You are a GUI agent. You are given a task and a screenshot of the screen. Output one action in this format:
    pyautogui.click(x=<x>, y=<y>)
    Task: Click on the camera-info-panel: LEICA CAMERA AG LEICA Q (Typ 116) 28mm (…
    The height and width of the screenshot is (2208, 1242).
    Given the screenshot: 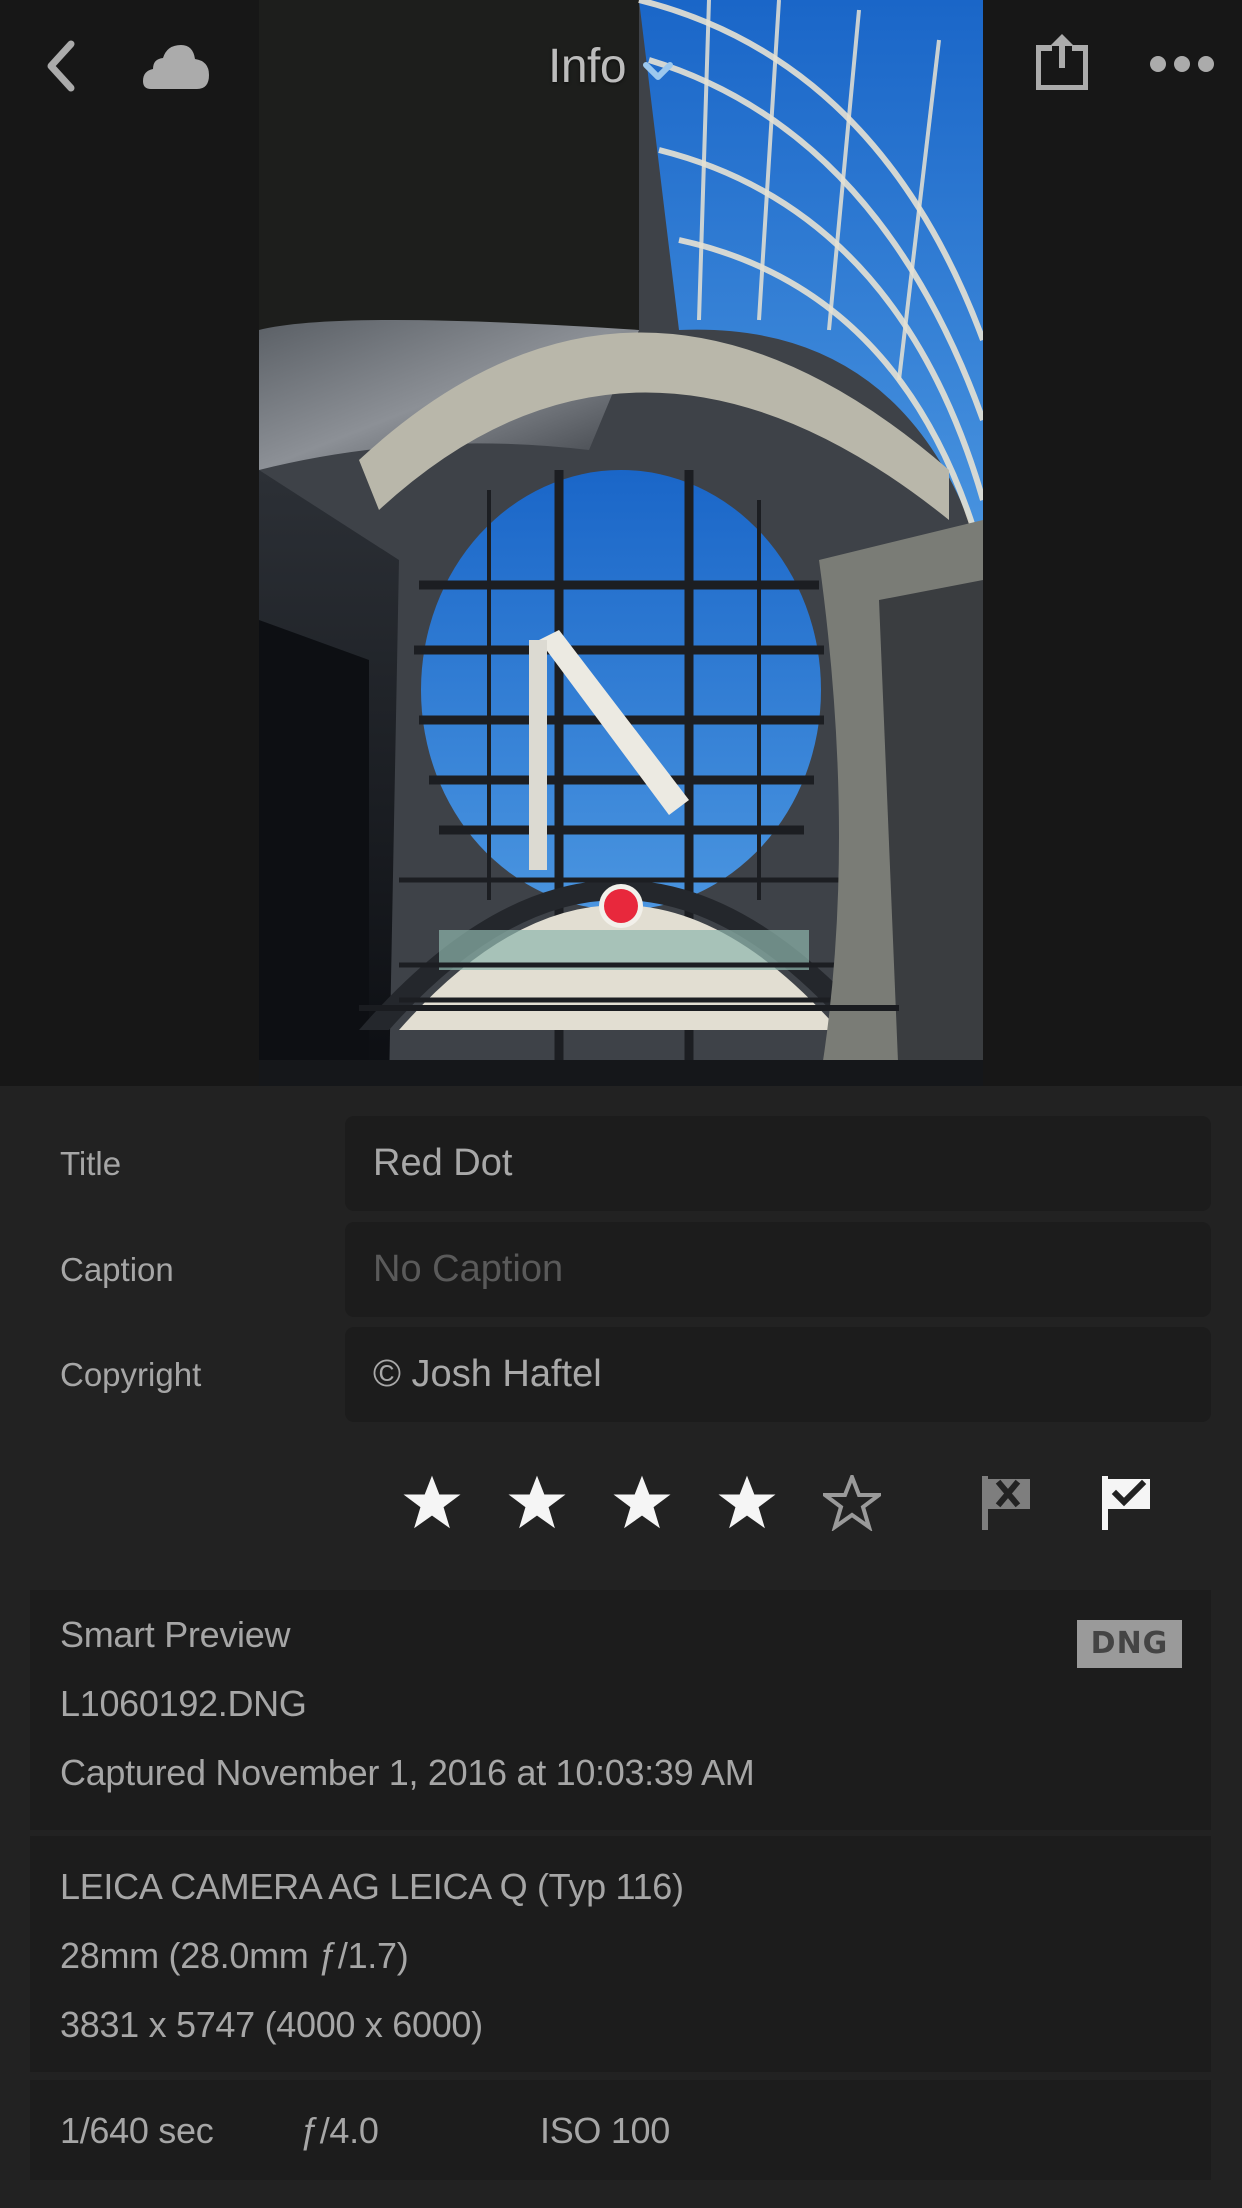 What is the action you would take?
    pyautogui.click(x=620, y=1954)
    